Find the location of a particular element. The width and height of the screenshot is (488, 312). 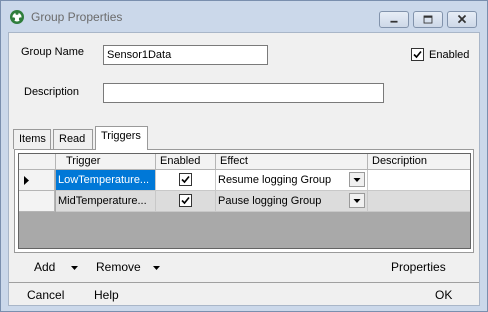

remove-button: Remove is located at coordinates (118, 267).